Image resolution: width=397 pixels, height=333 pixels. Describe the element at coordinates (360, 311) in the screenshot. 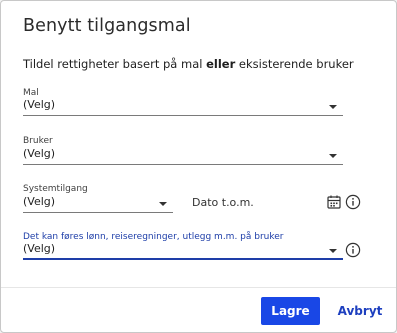

I see `cancel-button: Avbryt` at that location.